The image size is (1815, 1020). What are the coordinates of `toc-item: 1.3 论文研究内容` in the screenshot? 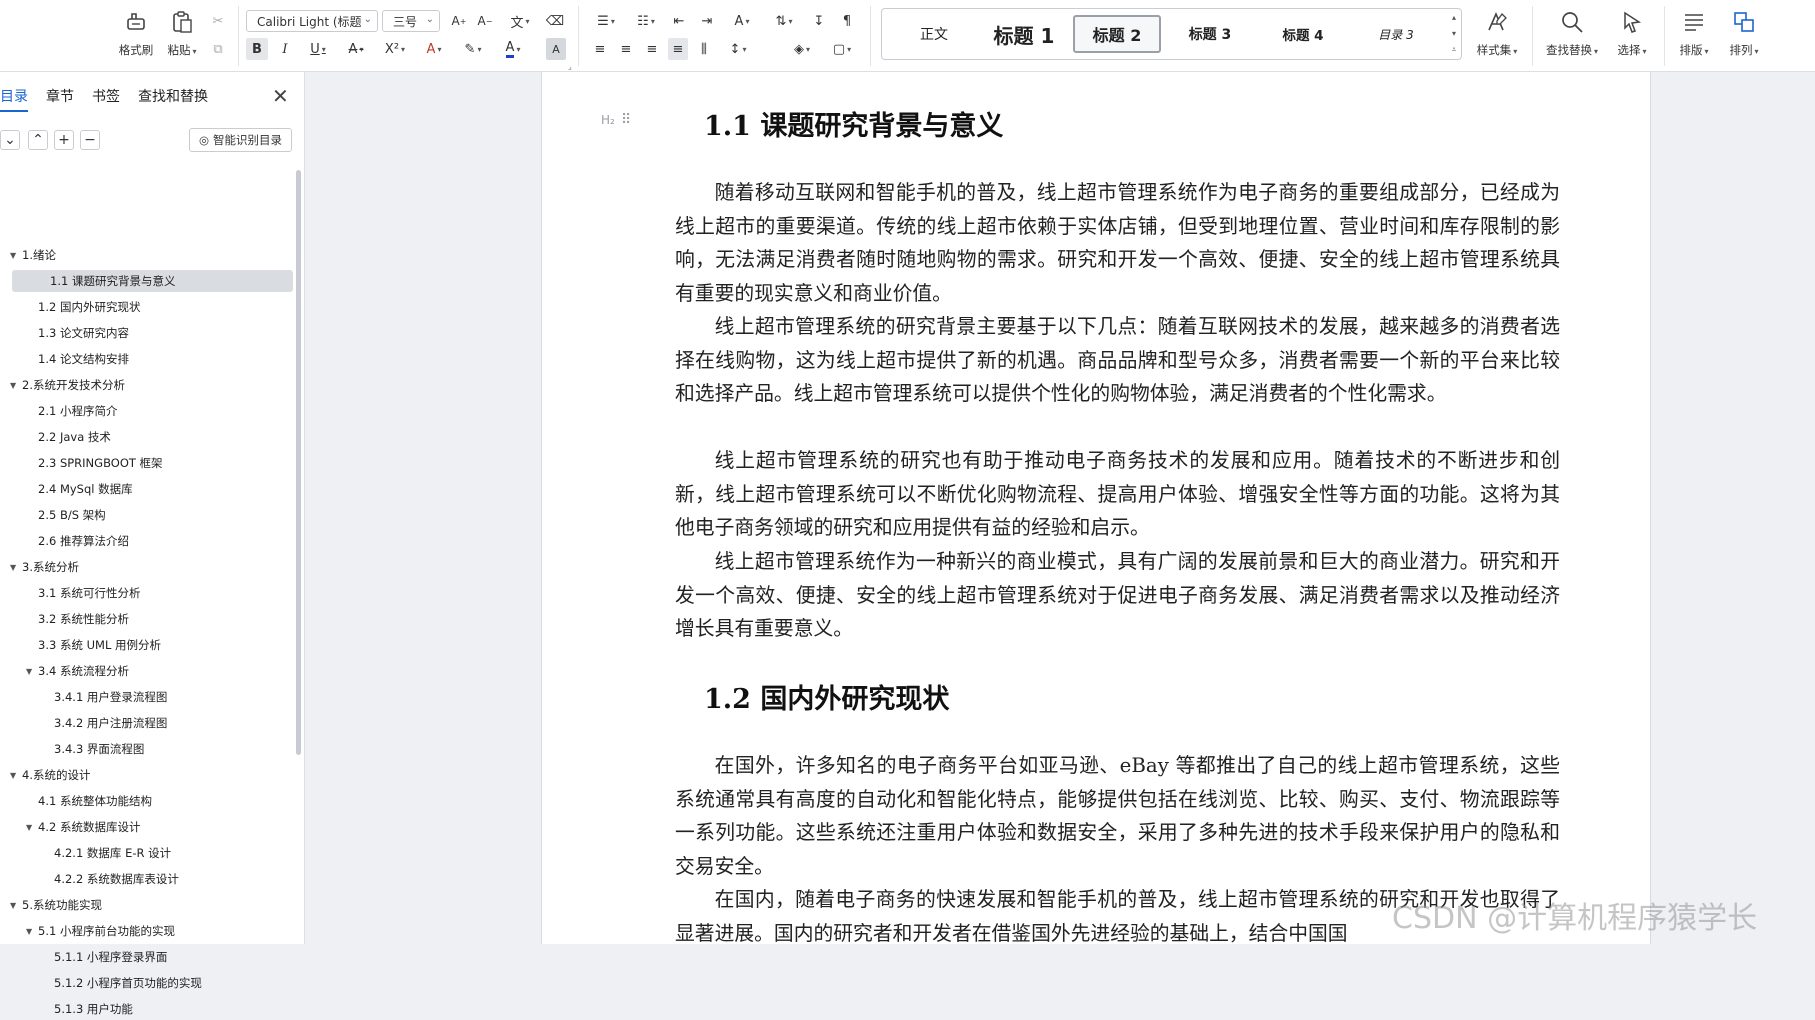 It's located at (148, 333).